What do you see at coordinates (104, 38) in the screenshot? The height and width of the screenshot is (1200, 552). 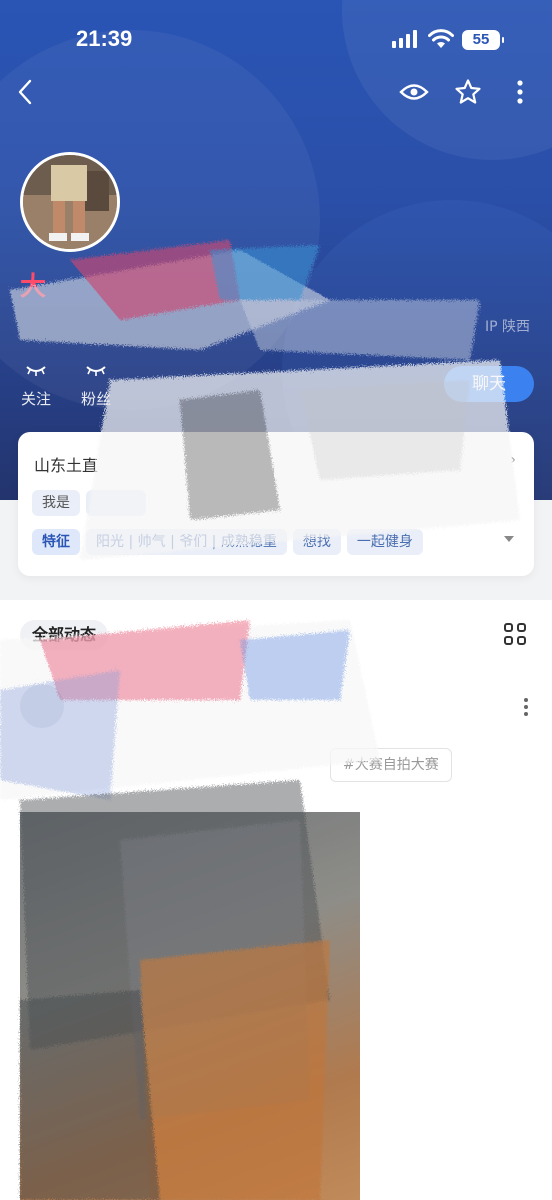 I see `status-time: 21:39` at bounding box center [104, 38].